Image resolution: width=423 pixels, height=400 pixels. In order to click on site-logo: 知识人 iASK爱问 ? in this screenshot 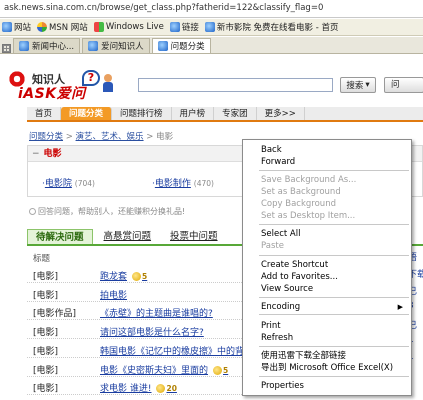, I will do `click(60, 86)`.